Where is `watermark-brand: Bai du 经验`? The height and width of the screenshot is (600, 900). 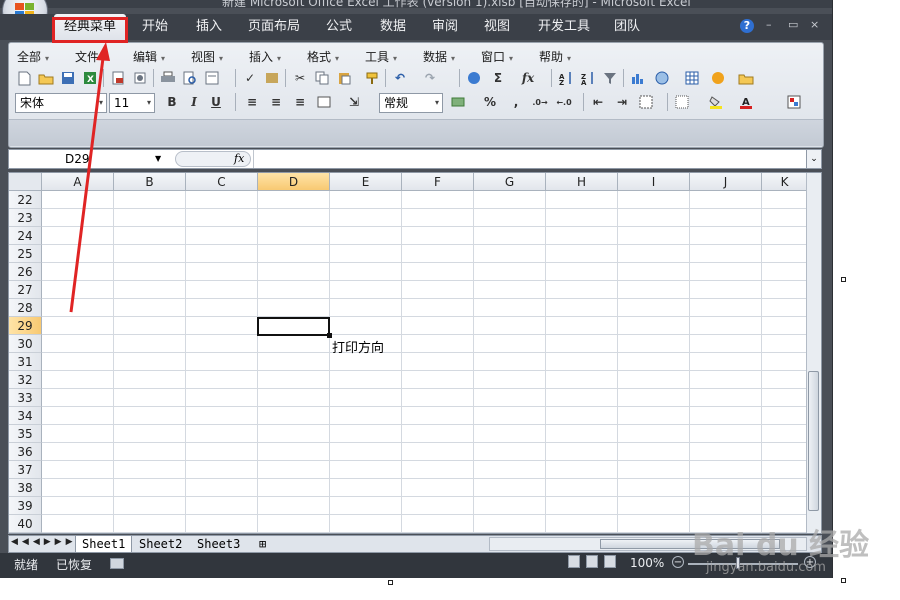 watermark-brand: Bai du 经验 is located at coordinates (781, 545).